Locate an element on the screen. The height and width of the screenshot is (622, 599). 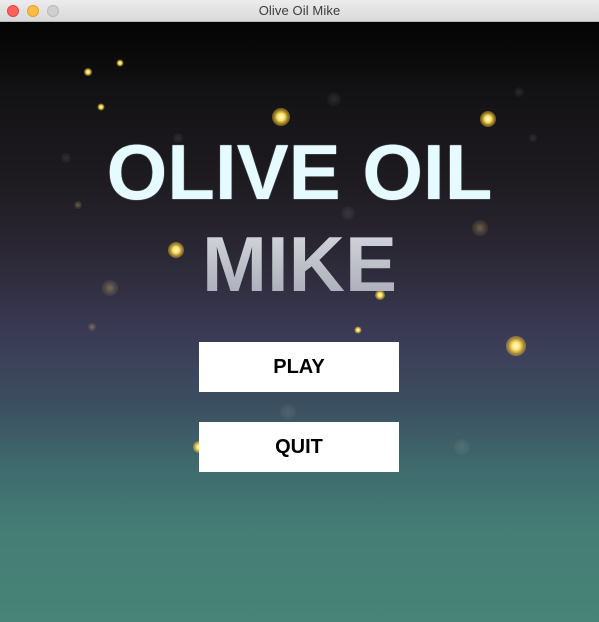
window-titlebar: Olive Oil Mike is located at coordinates (299, 11).